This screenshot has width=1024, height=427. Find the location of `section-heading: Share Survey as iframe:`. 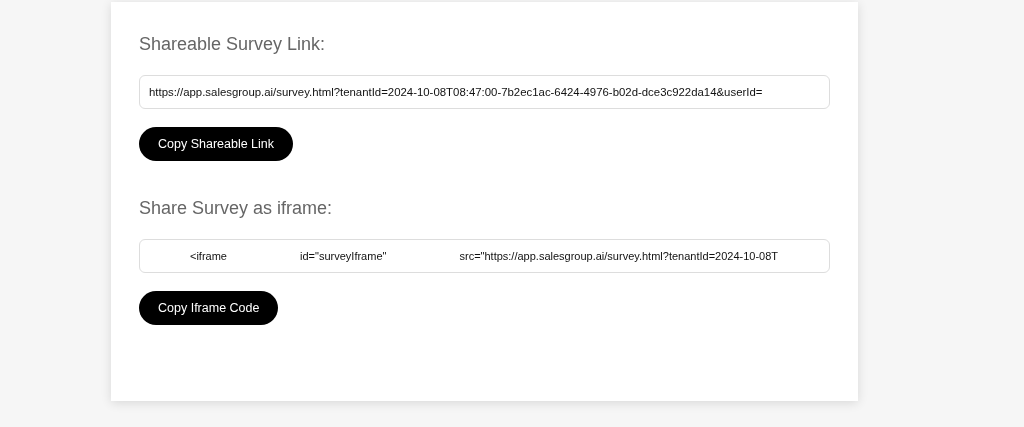

section-heading: Share Survey as iframe: is located at coordinates (236, 208).